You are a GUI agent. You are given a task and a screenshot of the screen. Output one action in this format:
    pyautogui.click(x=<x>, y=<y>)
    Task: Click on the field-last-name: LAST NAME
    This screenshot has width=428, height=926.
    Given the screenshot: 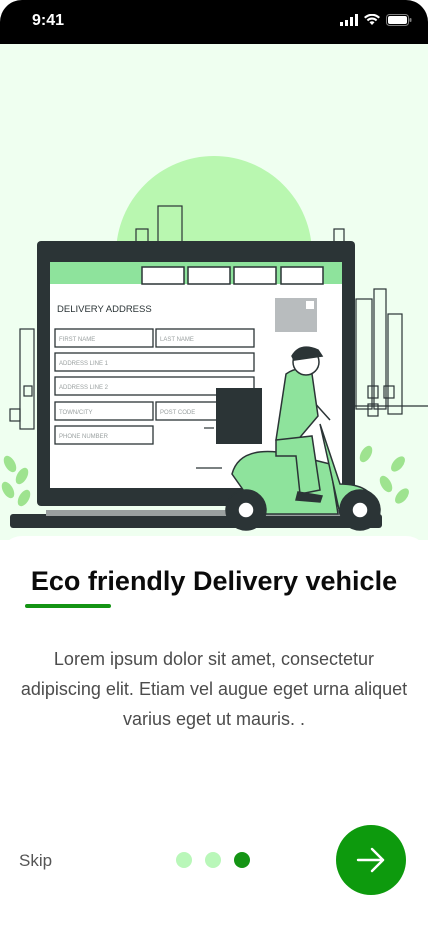 What is the action you would take?
    pyautogui.click(x=177, y=340)
    